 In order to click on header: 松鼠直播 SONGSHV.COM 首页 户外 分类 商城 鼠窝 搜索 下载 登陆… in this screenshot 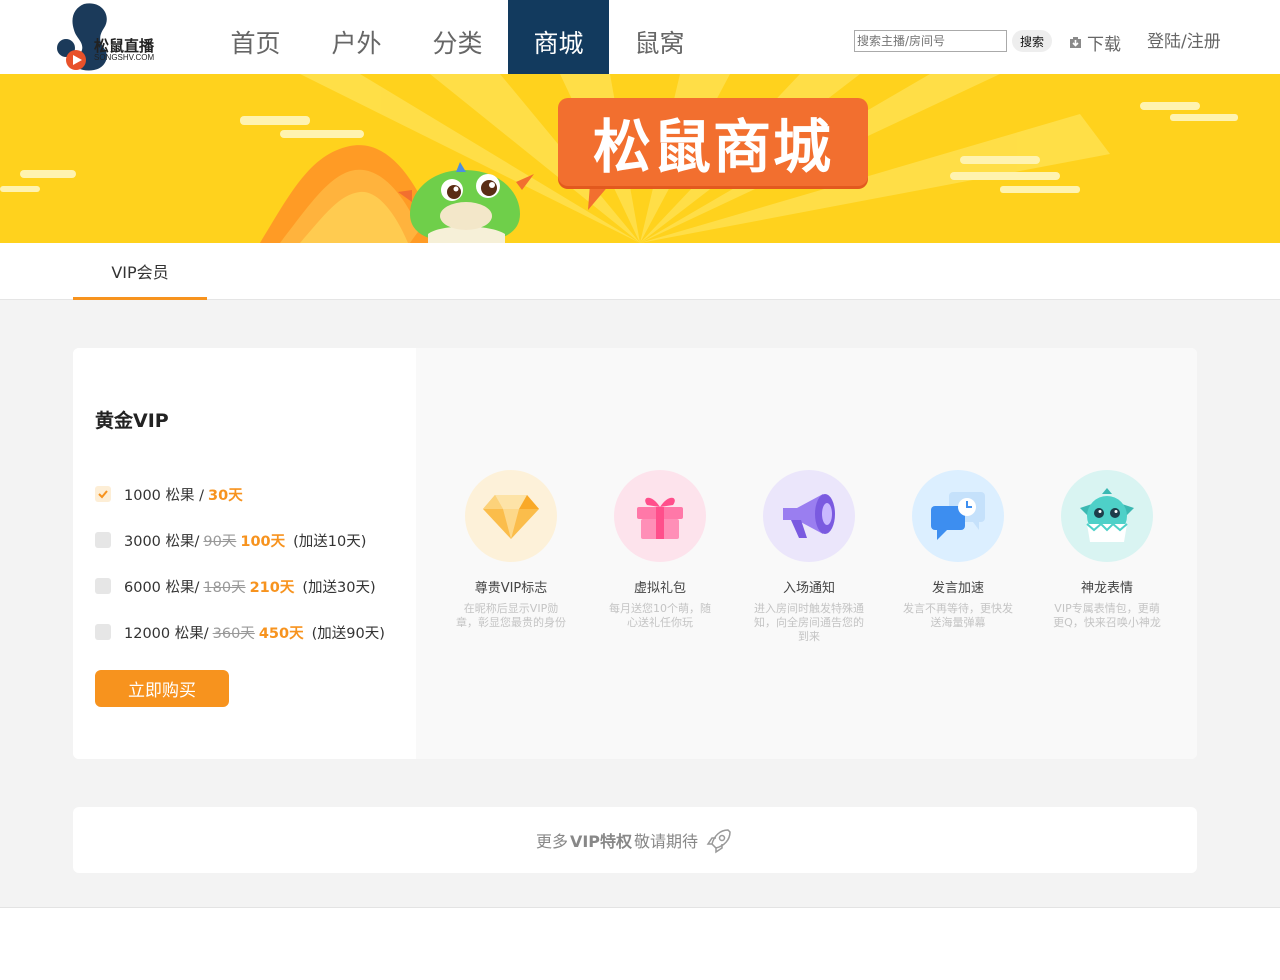, I will do `click(640, 37)`.